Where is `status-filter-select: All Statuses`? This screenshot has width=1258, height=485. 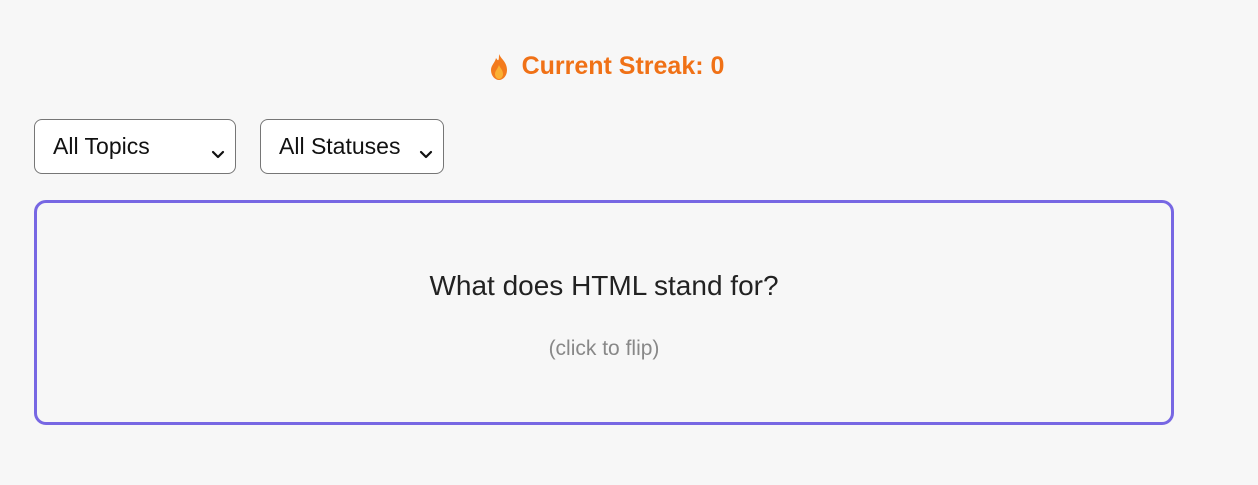 status-filter-select: All Statuses is located at coordinates (352, 146).